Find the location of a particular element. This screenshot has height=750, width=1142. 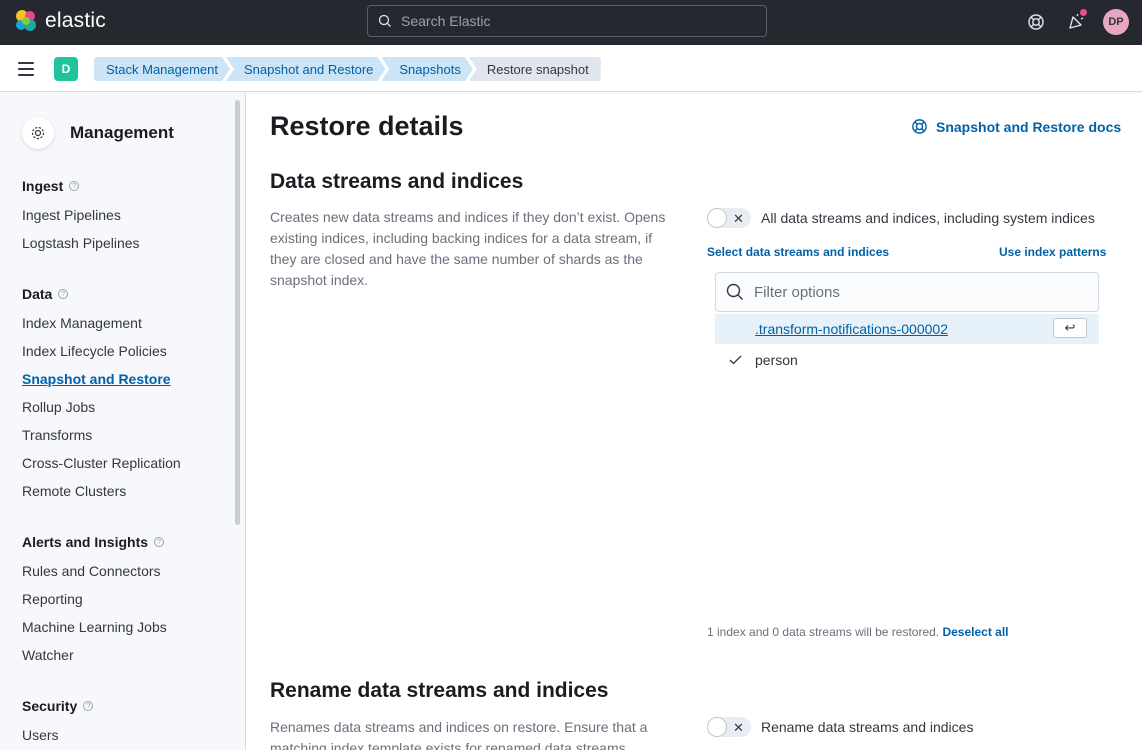

rename-toggle: ✕ Rename data streams and indices is located at coordinates (840, 727).